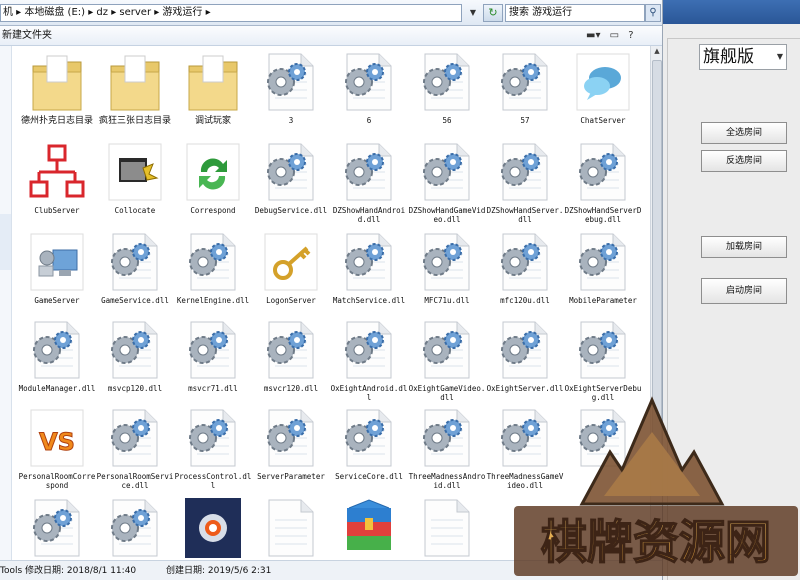 This screenshot has width=800, height=581. I want to click on file-item: DZShowHandGameVideo.dll, so click(447, 180).